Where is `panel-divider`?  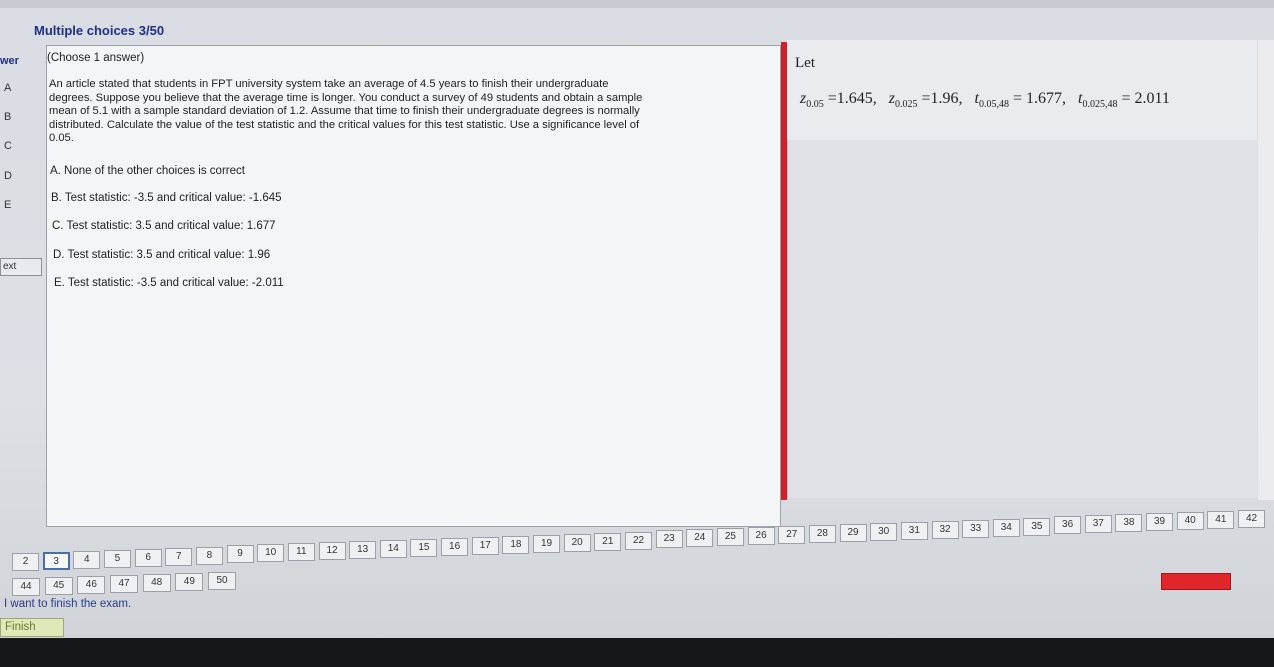
panel-divider is located at coordinates (784, 271).